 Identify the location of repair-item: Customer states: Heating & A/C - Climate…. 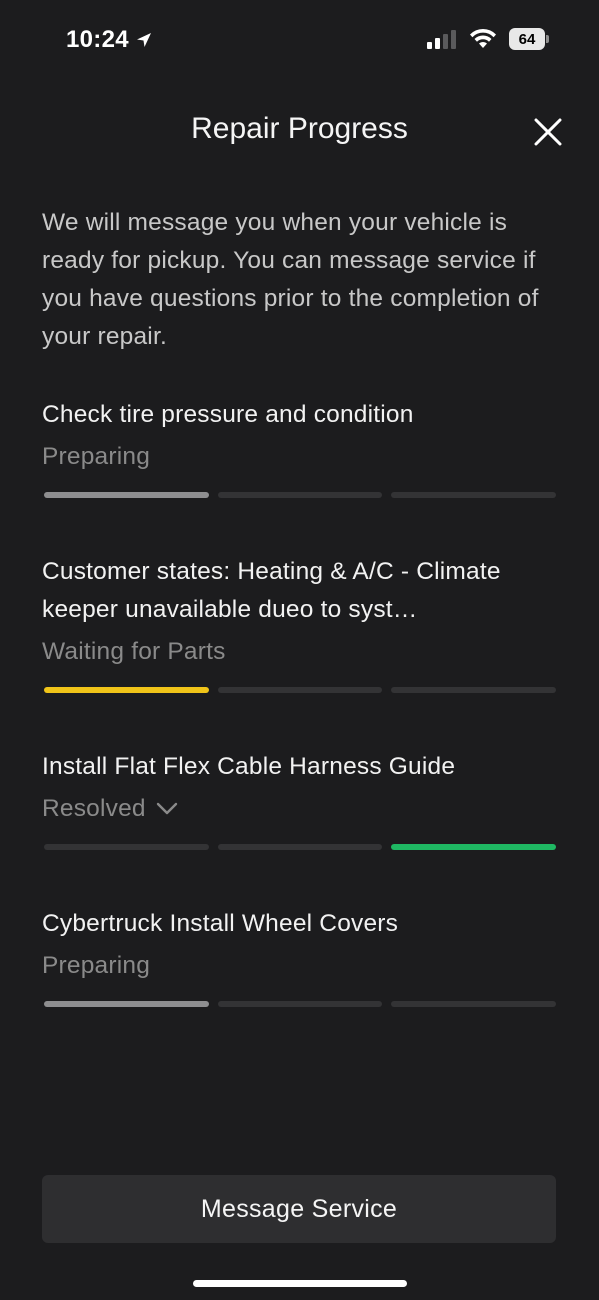
(299, 623).